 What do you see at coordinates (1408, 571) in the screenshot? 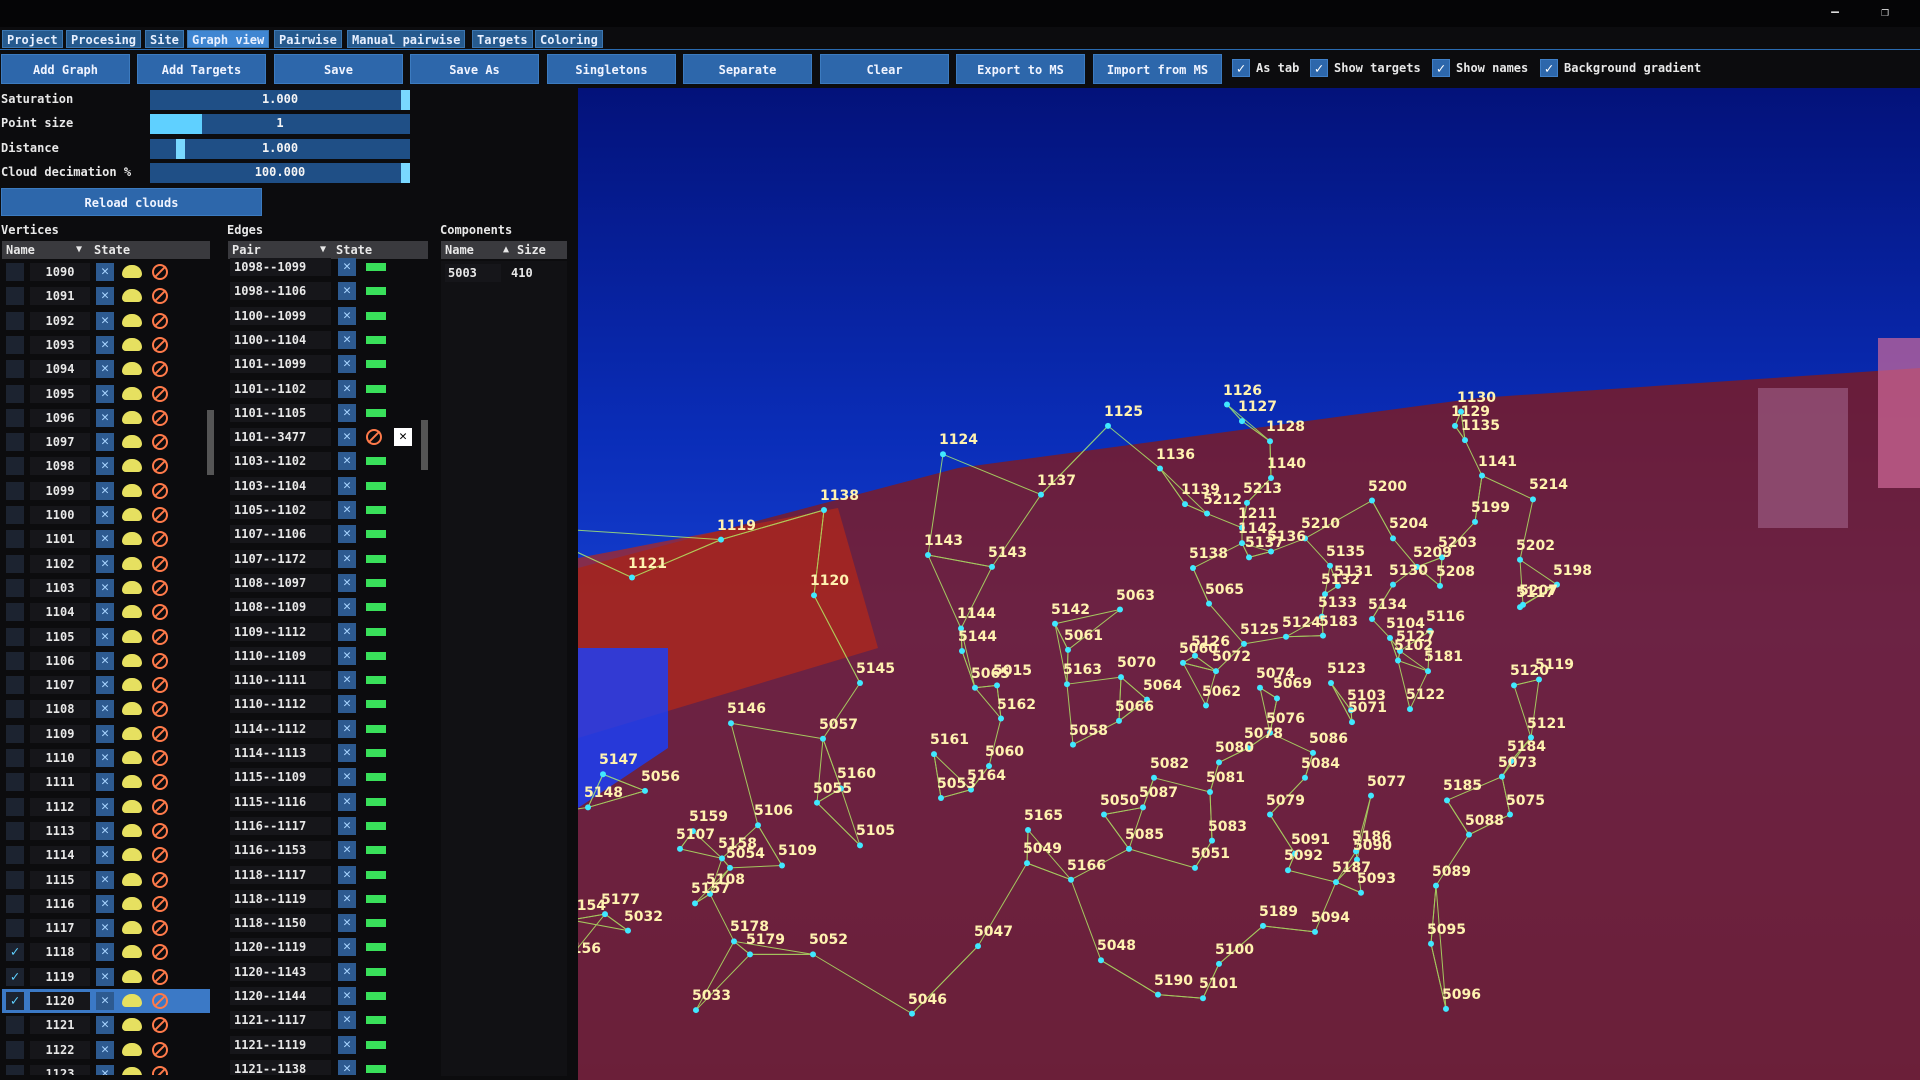
I see `node-label: 5130` at bounding box center [1408, 571].